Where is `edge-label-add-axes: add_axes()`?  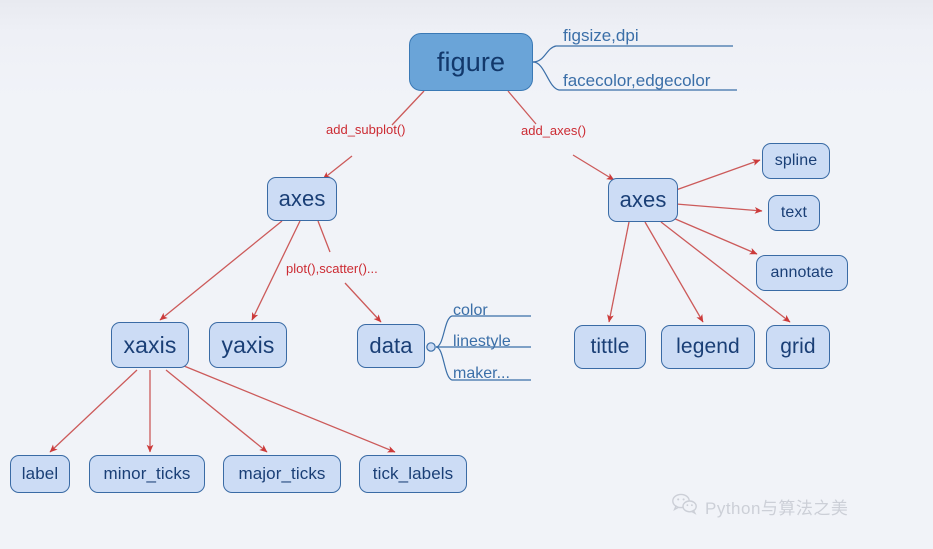
edge-label-add-axes: add_axes() is located at coordinates (553, 130).